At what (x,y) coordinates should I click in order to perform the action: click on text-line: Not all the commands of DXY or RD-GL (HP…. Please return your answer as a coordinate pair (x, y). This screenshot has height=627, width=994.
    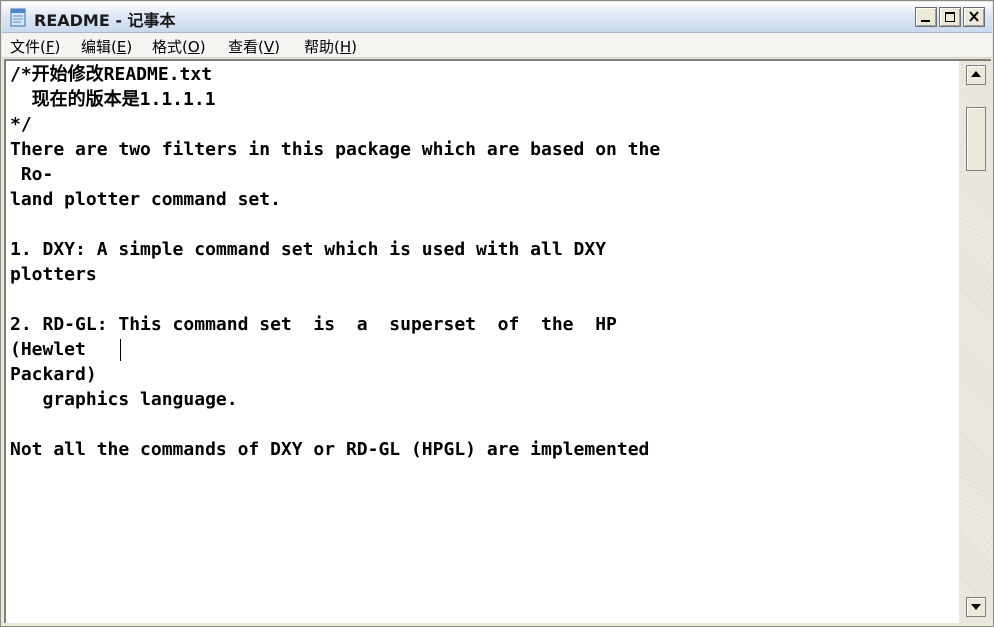
    Looking at the image, I should click on (330, 449).